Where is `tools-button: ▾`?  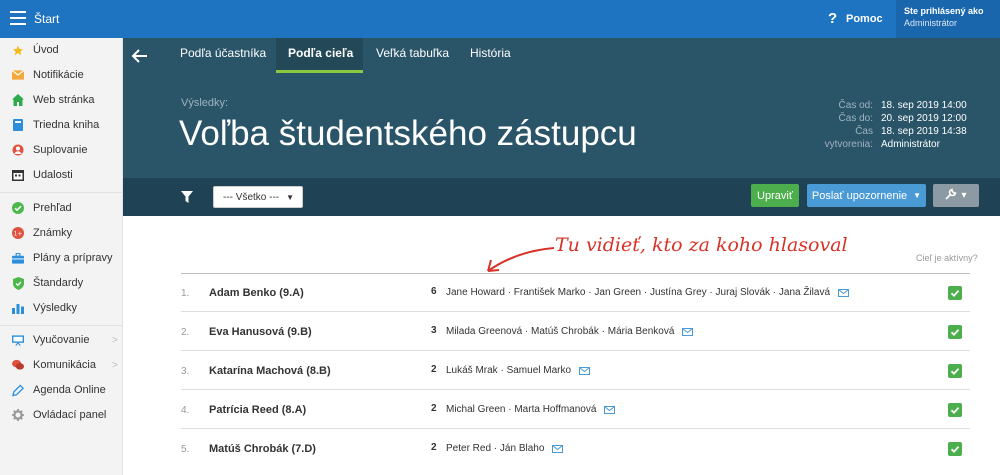
tools-button: ▾ is located at coordinates (956, 195).